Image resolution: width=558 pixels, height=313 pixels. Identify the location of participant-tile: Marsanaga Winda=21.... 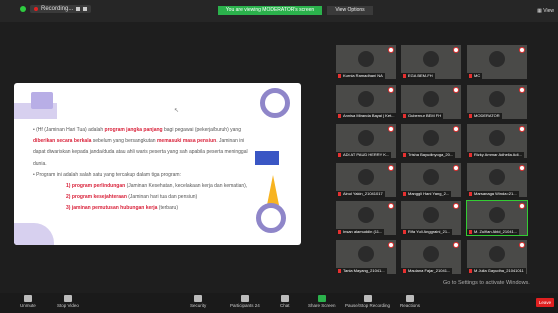
(497, 180).